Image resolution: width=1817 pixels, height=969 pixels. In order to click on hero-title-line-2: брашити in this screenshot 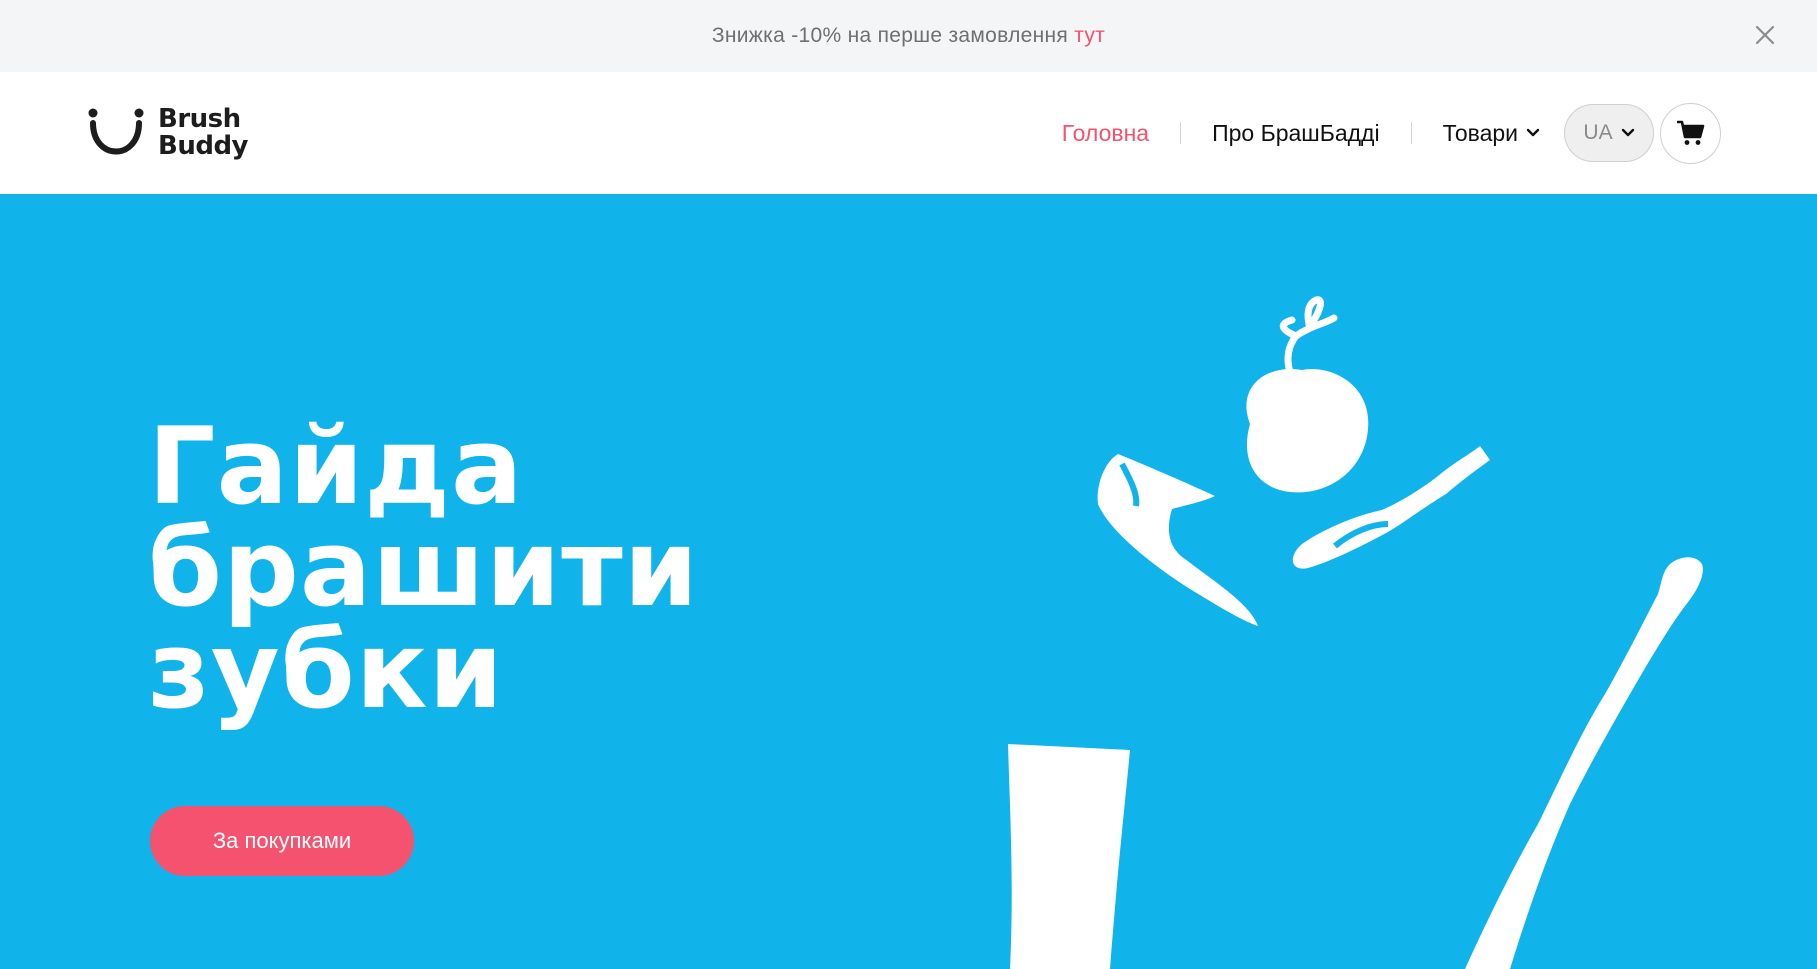, I will do `click(423, 568)`.